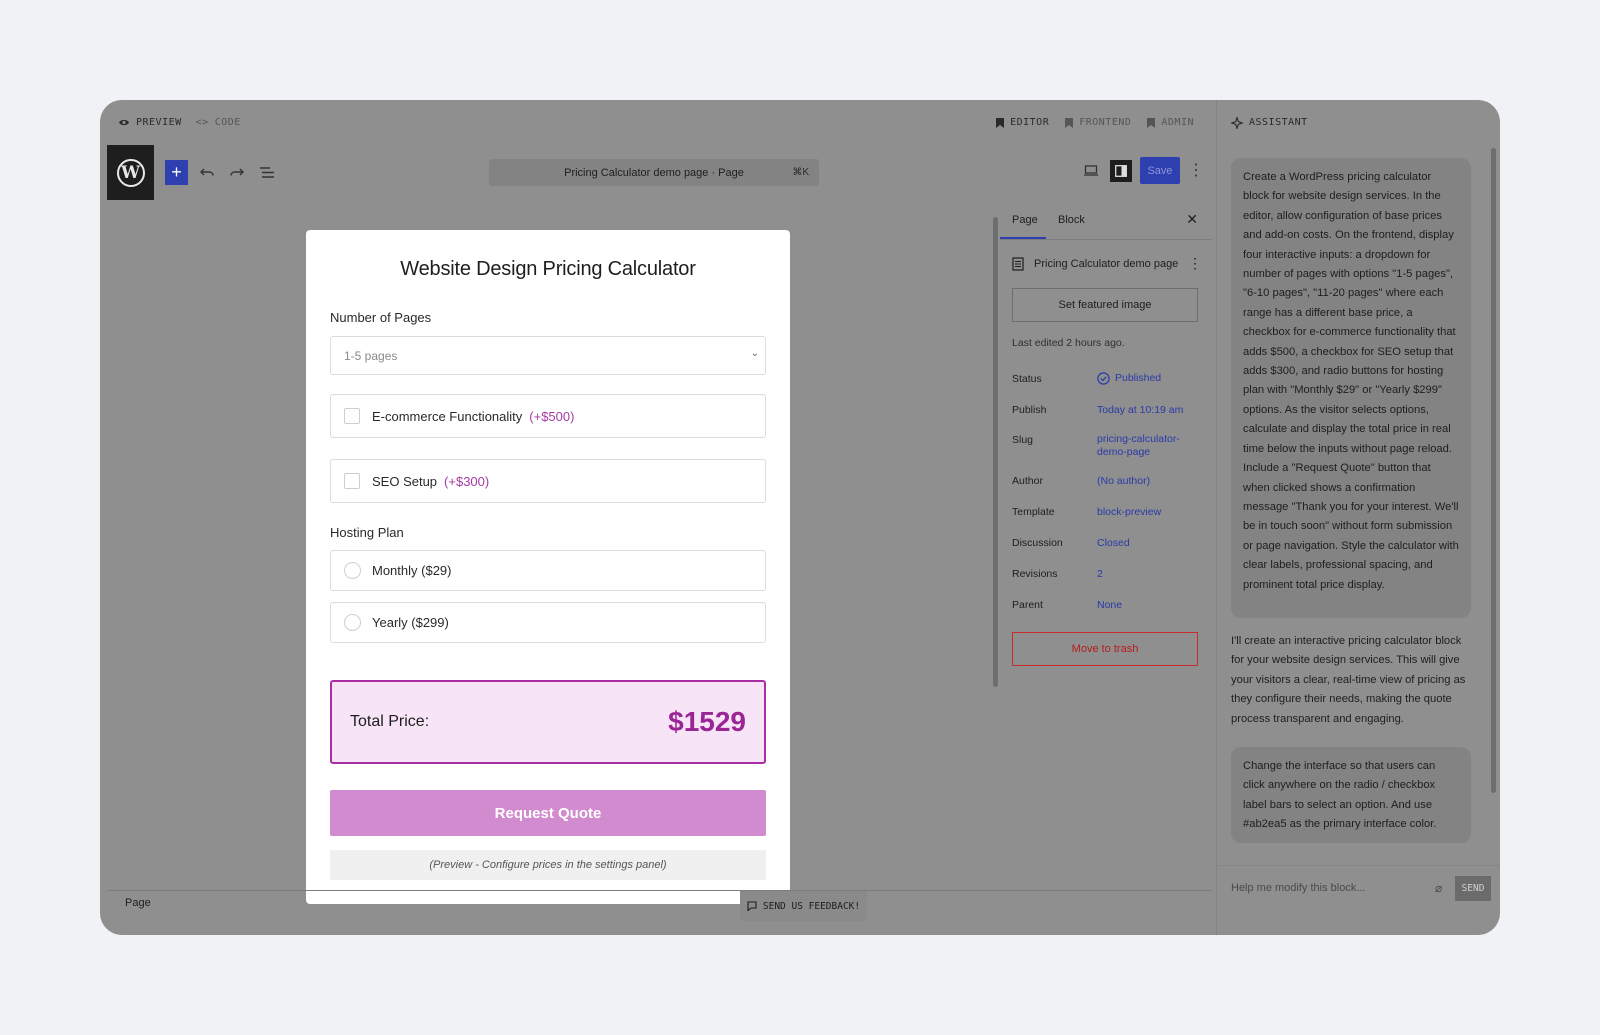 The image size is (1600, 1035). I want to click on yearly-label: Yearly ($299), so click(410, 622).